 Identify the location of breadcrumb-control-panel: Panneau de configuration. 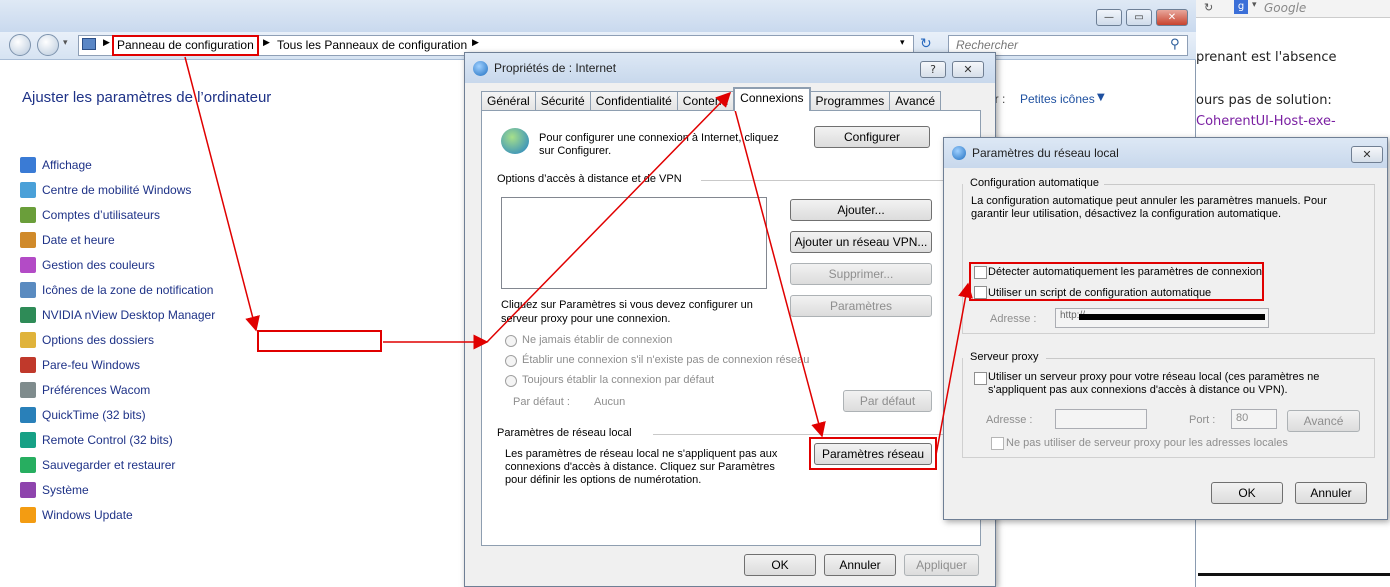
(185, 45).